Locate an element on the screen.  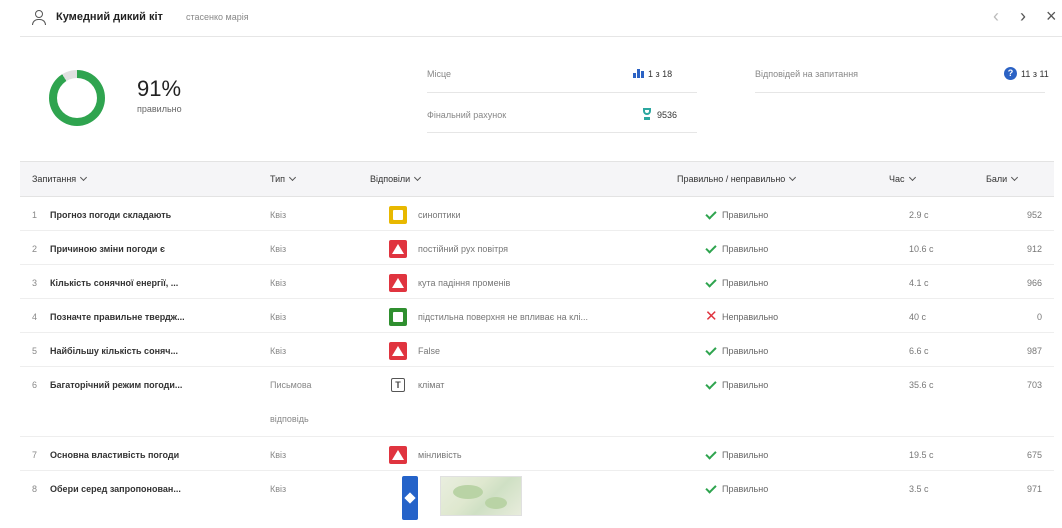
answer-text: кута падіння променів is located at coordinates (464, 283).